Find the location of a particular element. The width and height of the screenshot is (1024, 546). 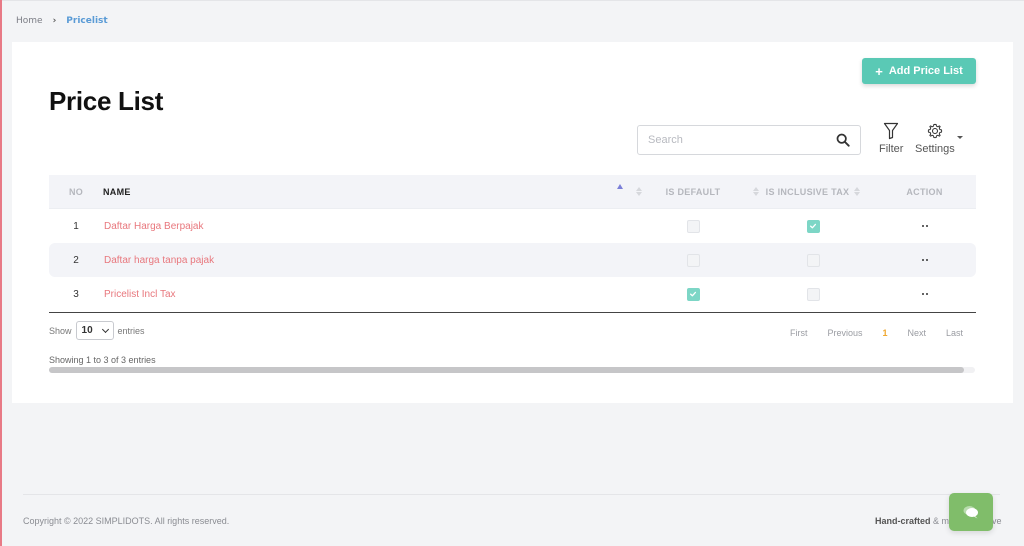

table-row: 1 Daftar Harga Berpajak is located at coordinates (512, 226).